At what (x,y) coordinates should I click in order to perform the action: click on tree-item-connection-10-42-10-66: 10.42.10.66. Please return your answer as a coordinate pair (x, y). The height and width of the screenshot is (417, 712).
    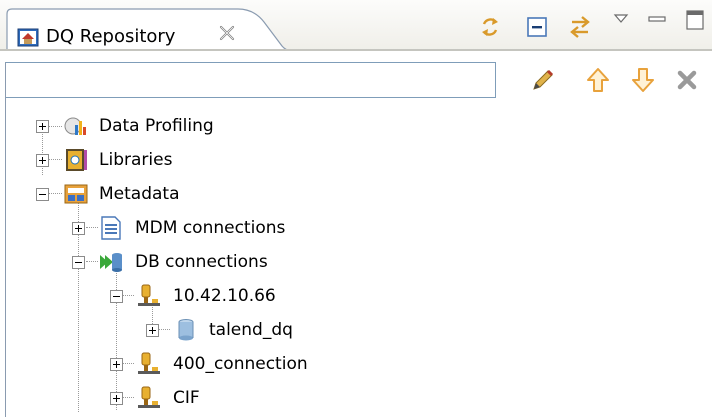
    Looking at the image, I should click on (356, 296).